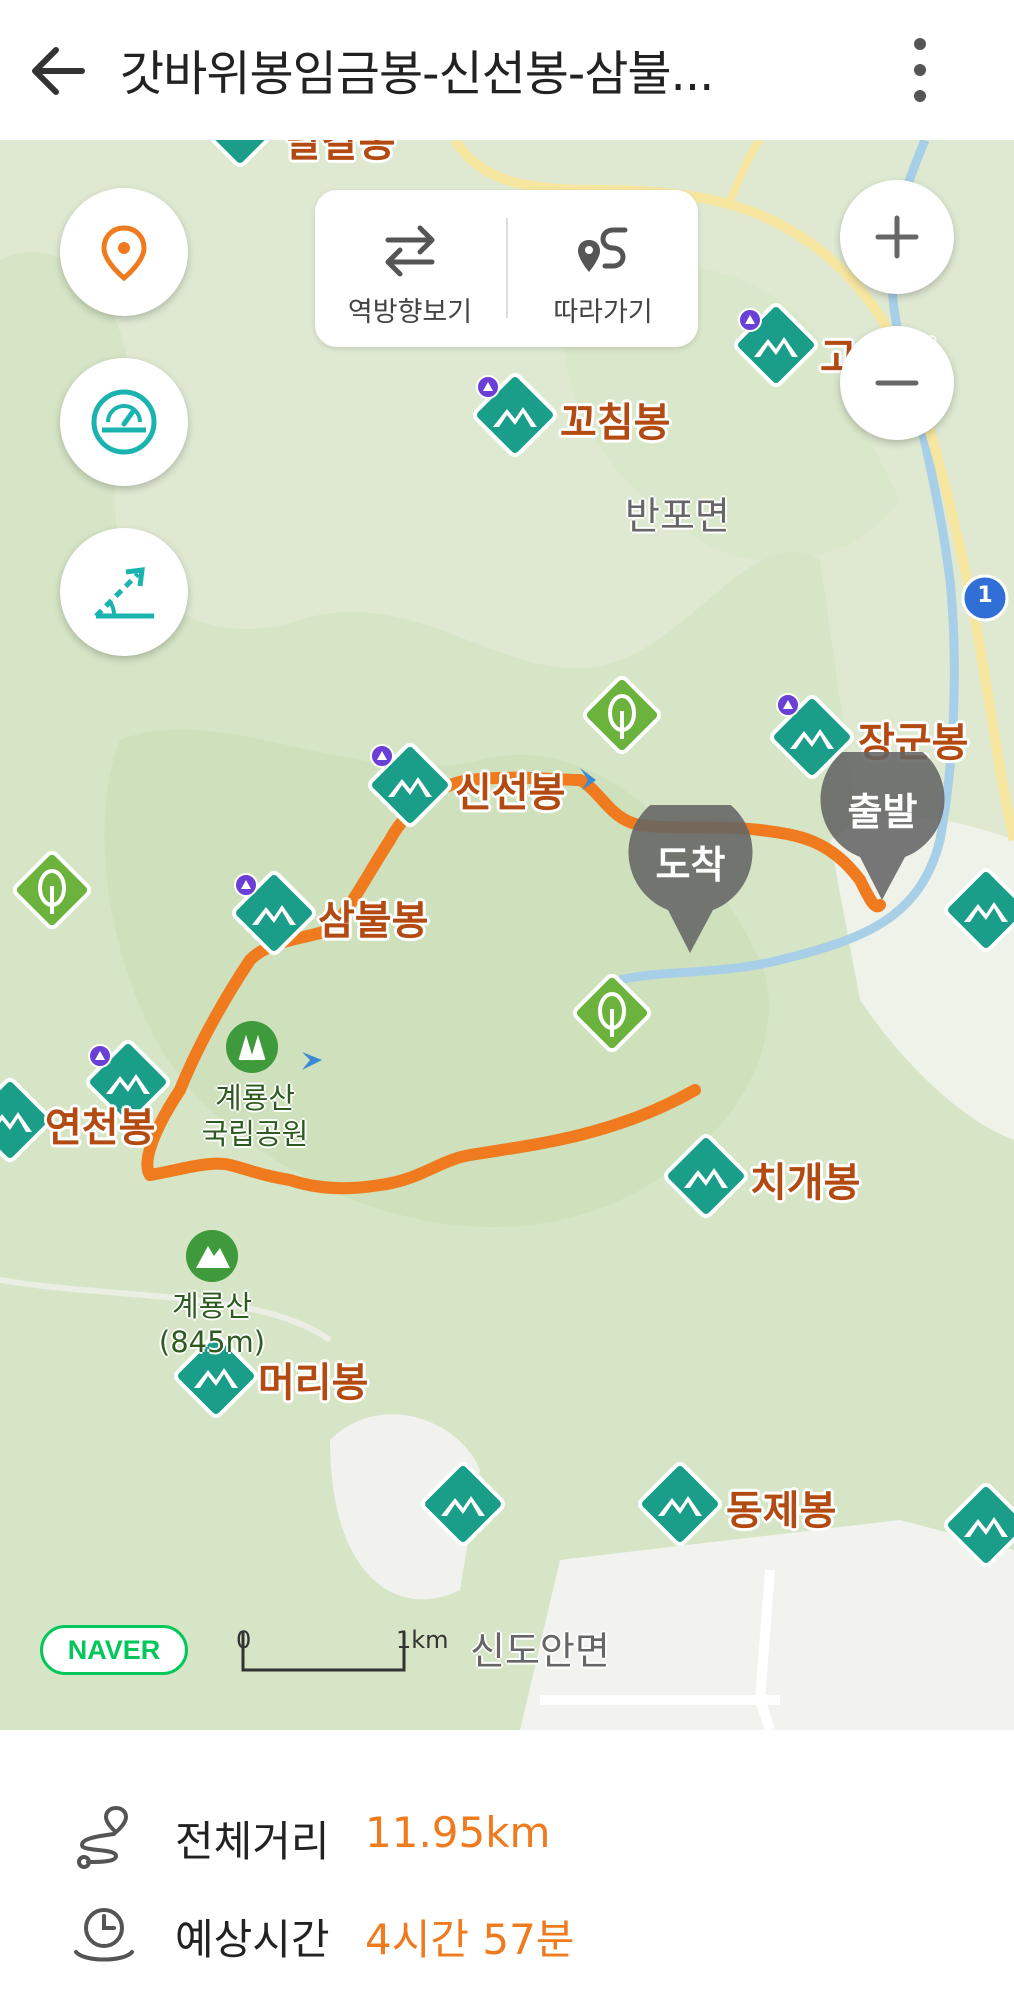 The width and height of the screenshot is (1014, 2000). I want to click on follow-button: 따라가기, so click(603, 268).